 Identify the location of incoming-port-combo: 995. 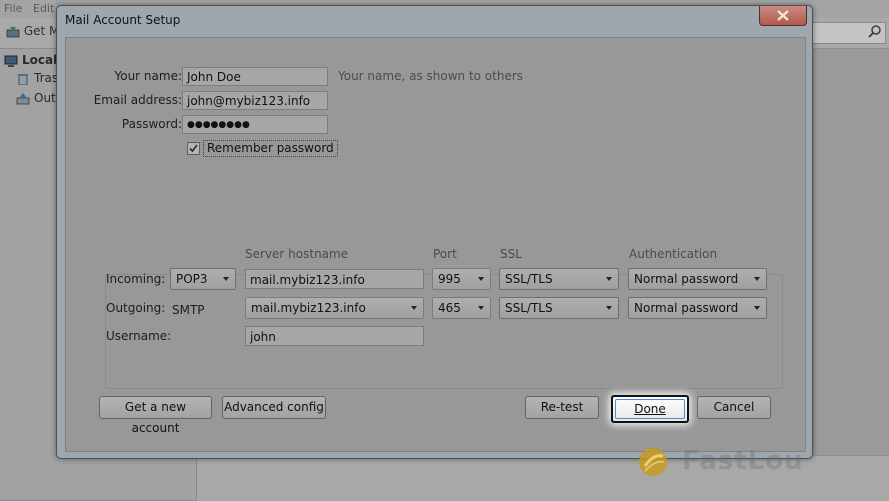
(461, 279).